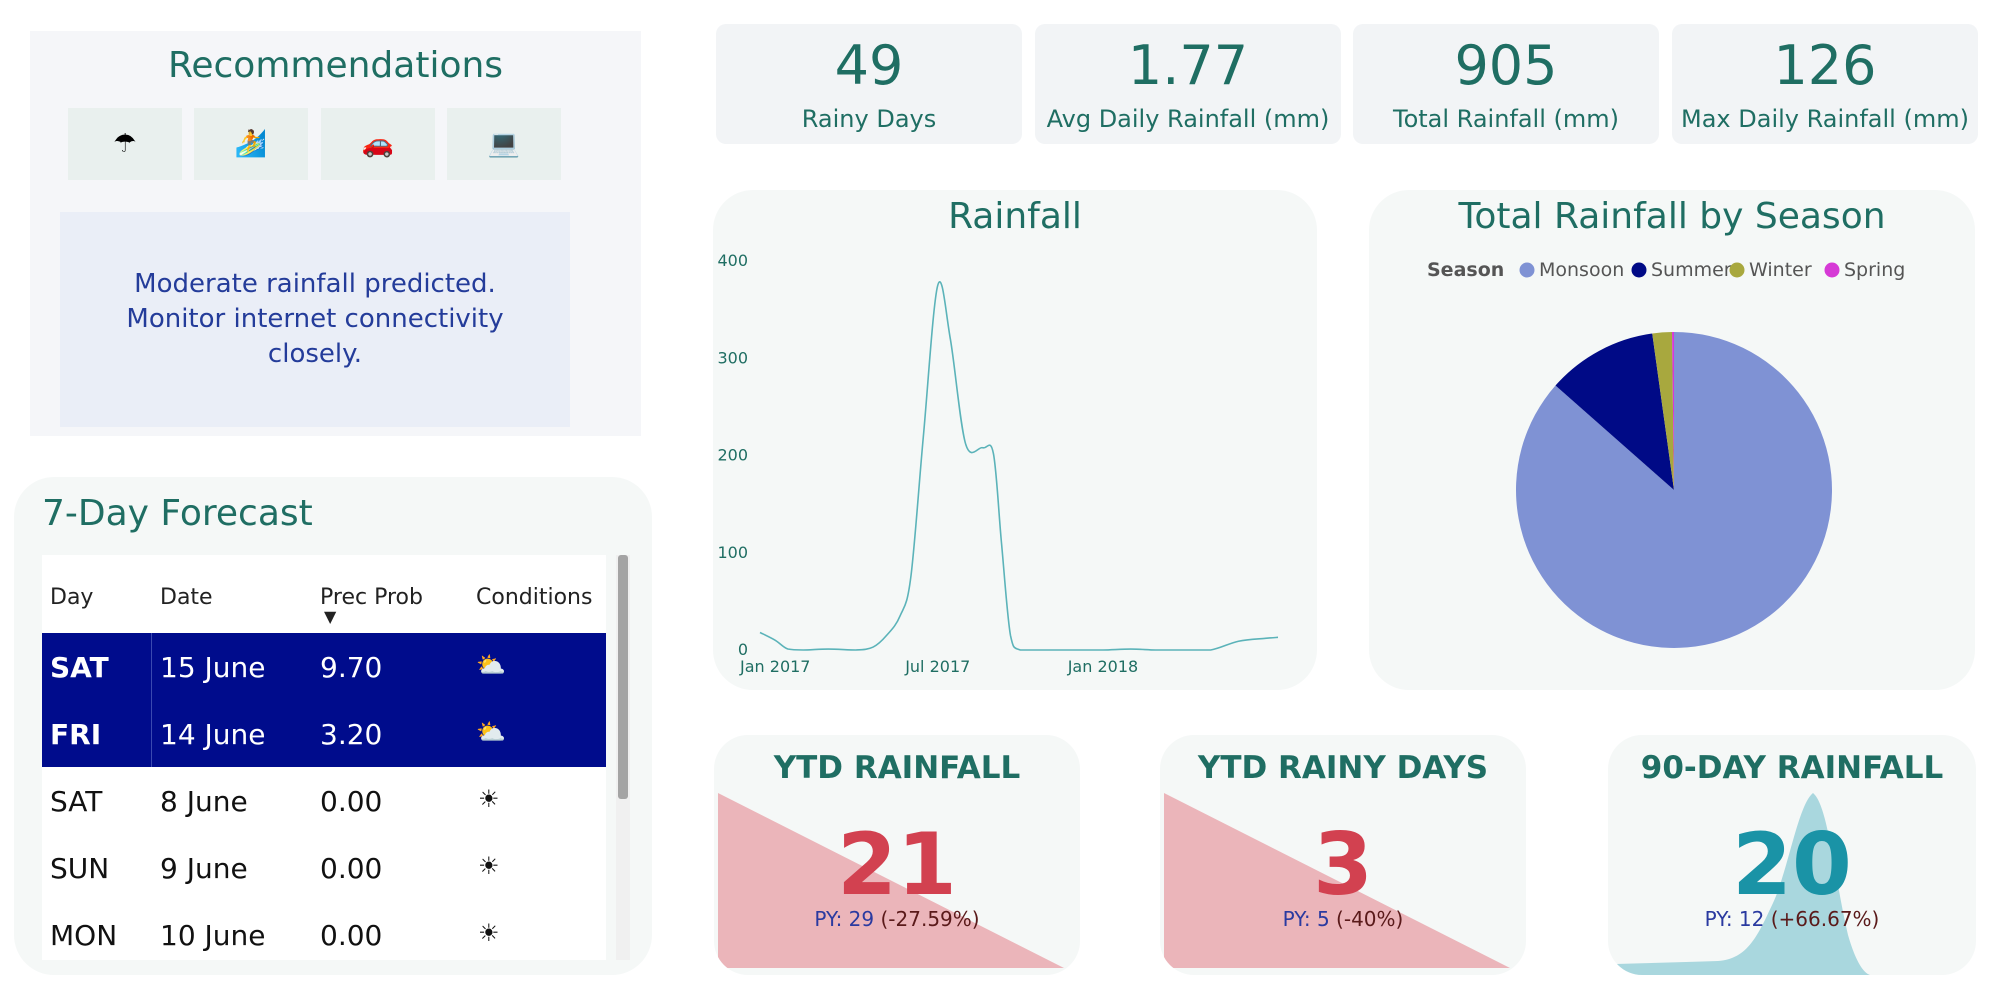 The height and width of the screenshot is (981, 1997). What do you see at coordinates (504, 144) in the screenshot?
I see `laptop-worker-icon: 💻` at bounding box center [504, 144].